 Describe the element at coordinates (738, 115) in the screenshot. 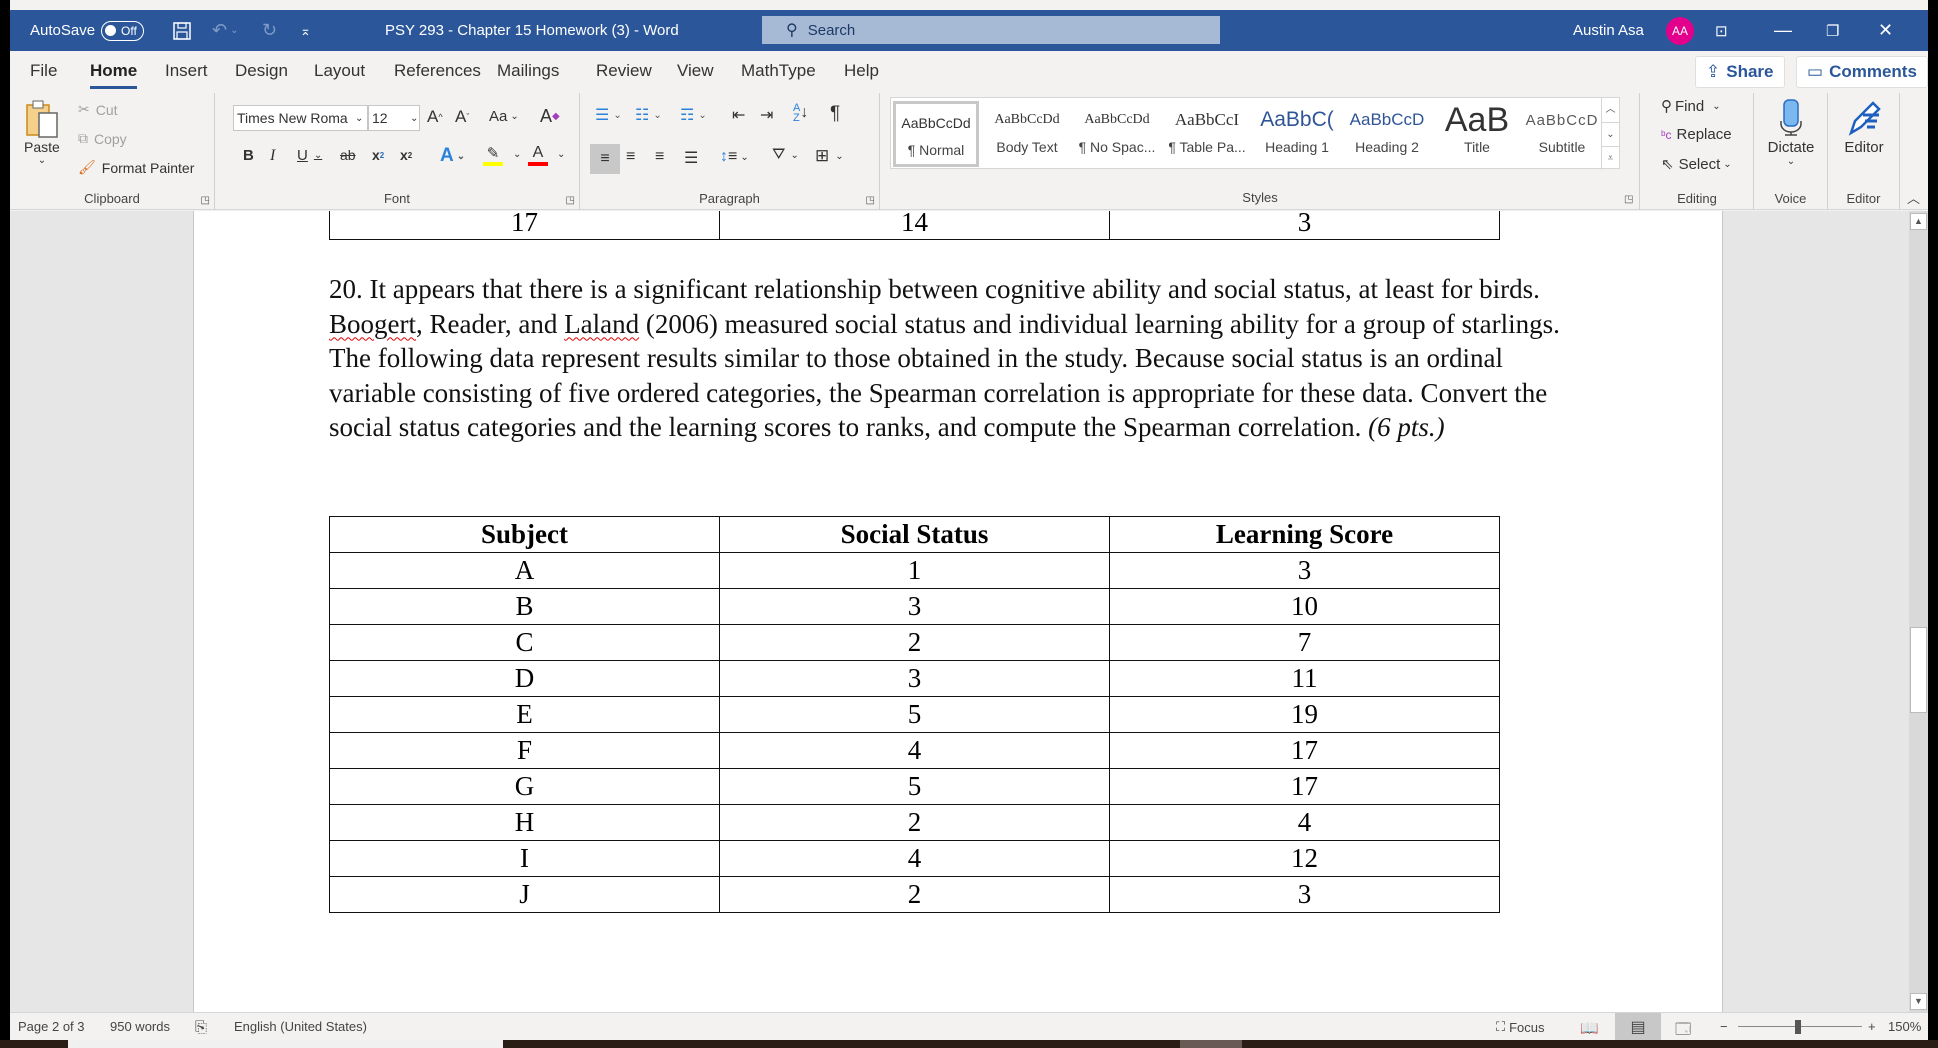

I see `decrease-indent-icon: ⇤` at that location.